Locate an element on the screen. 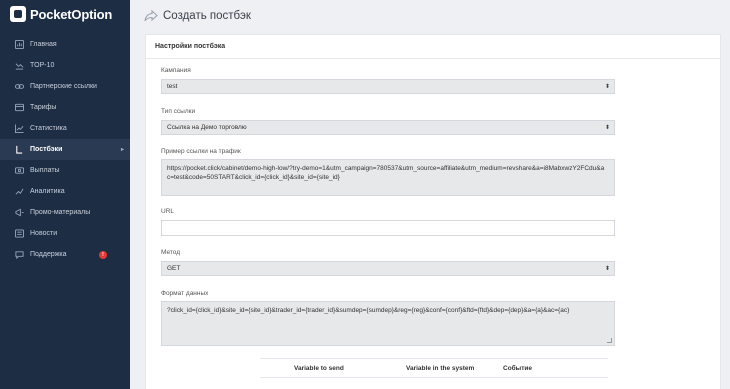  trophy-icon is located at coordinates (19, 66).